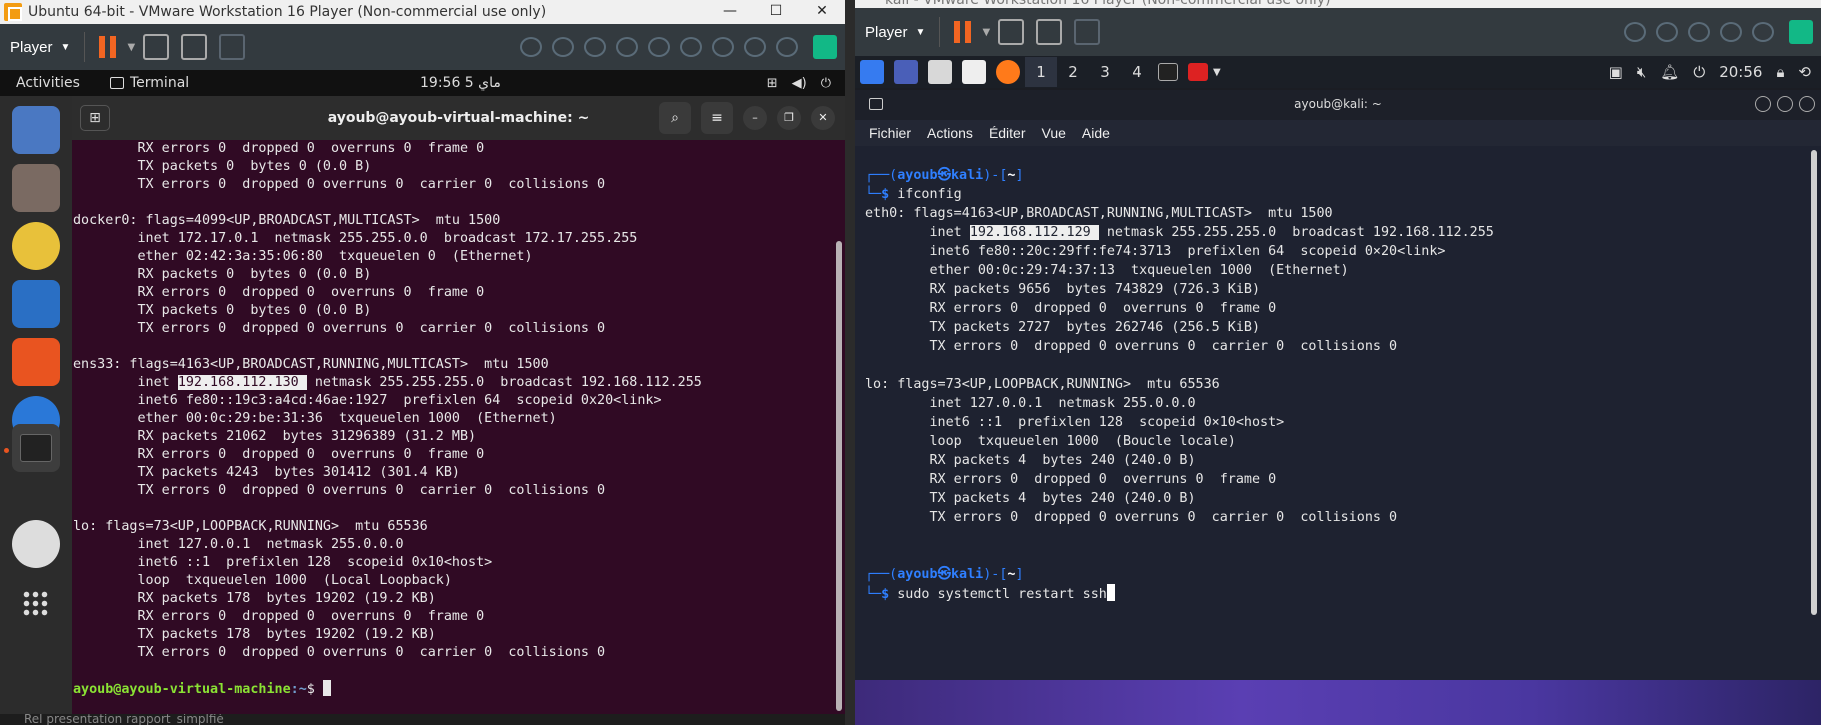 This screenshot has width=1821, height=725. What do you see at coordinates (160, 83) in the screenshot?
I see `app-menu-label: Terminal` at bounding box center [160, 83].